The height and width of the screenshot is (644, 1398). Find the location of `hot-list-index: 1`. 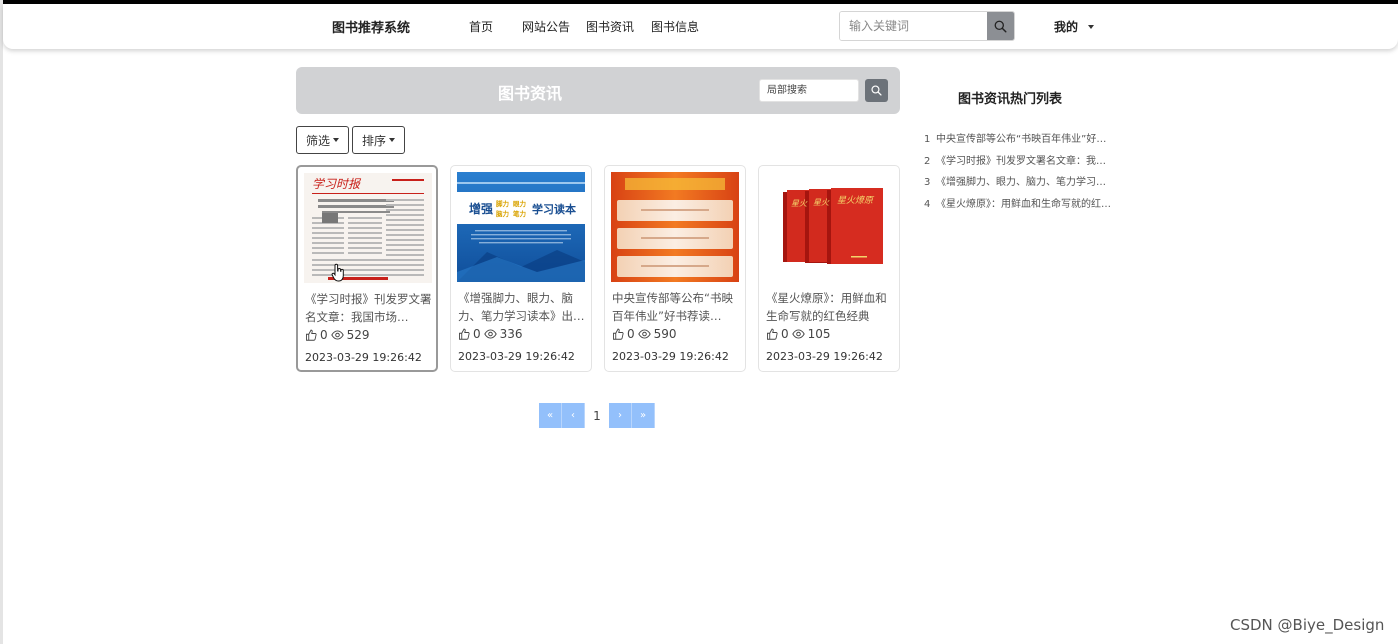

hot-list-index: 1 is located at coordinates (927, 139).